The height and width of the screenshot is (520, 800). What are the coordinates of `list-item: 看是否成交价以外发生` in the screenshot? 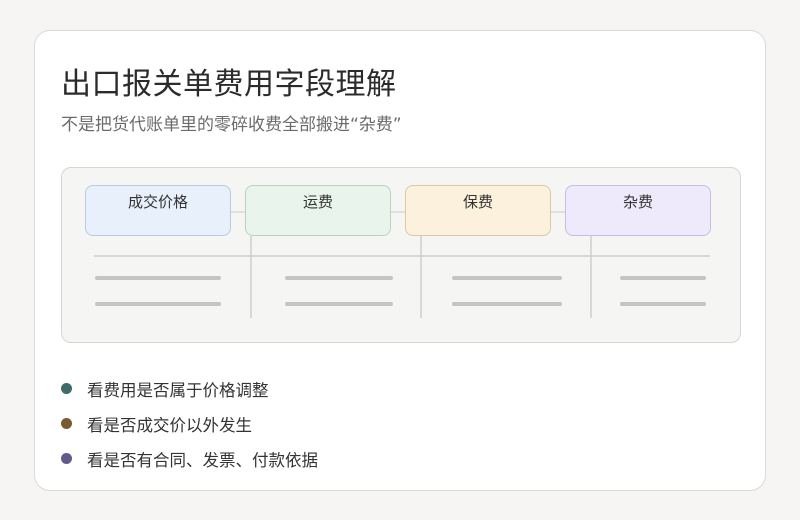 It's located at (189, 423).